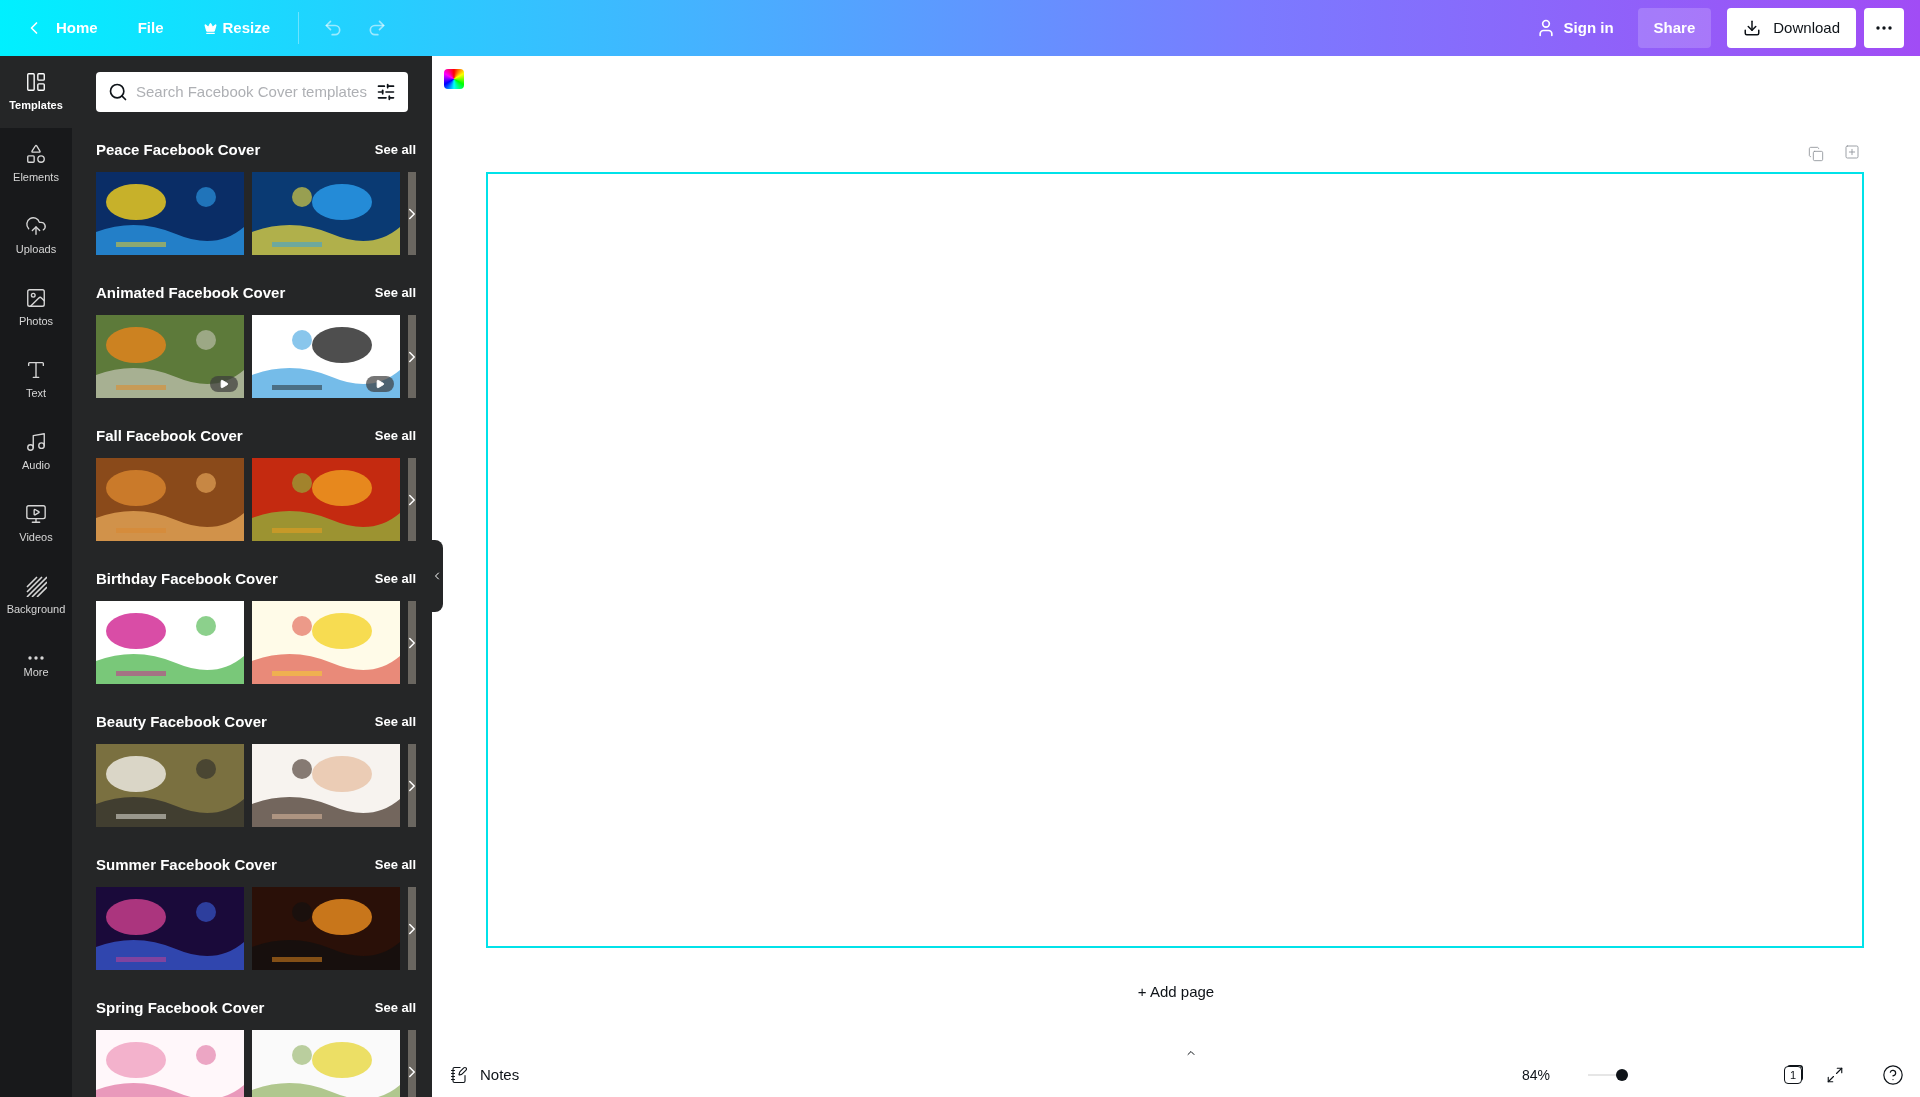 This screenshot has width=1920, height=1097. I want to click on fullscreen-icon, so click(1835, 1075).